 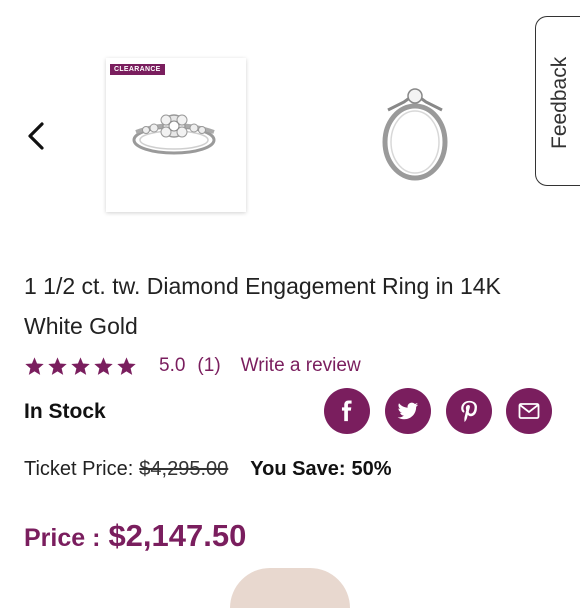 I want to click on chevron-left-icon, so click(x=36, y=136).